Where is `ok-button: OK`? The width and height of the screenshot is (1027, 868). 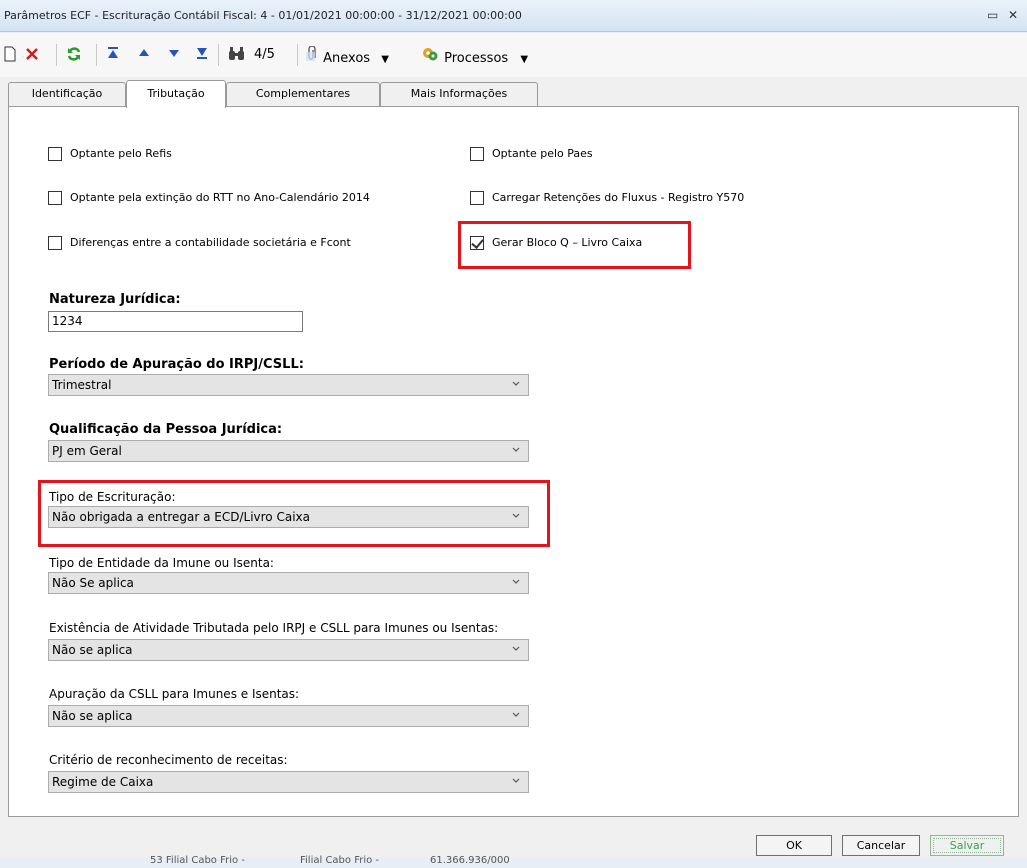 ok-button: OK is located at coordinates (794, 845).